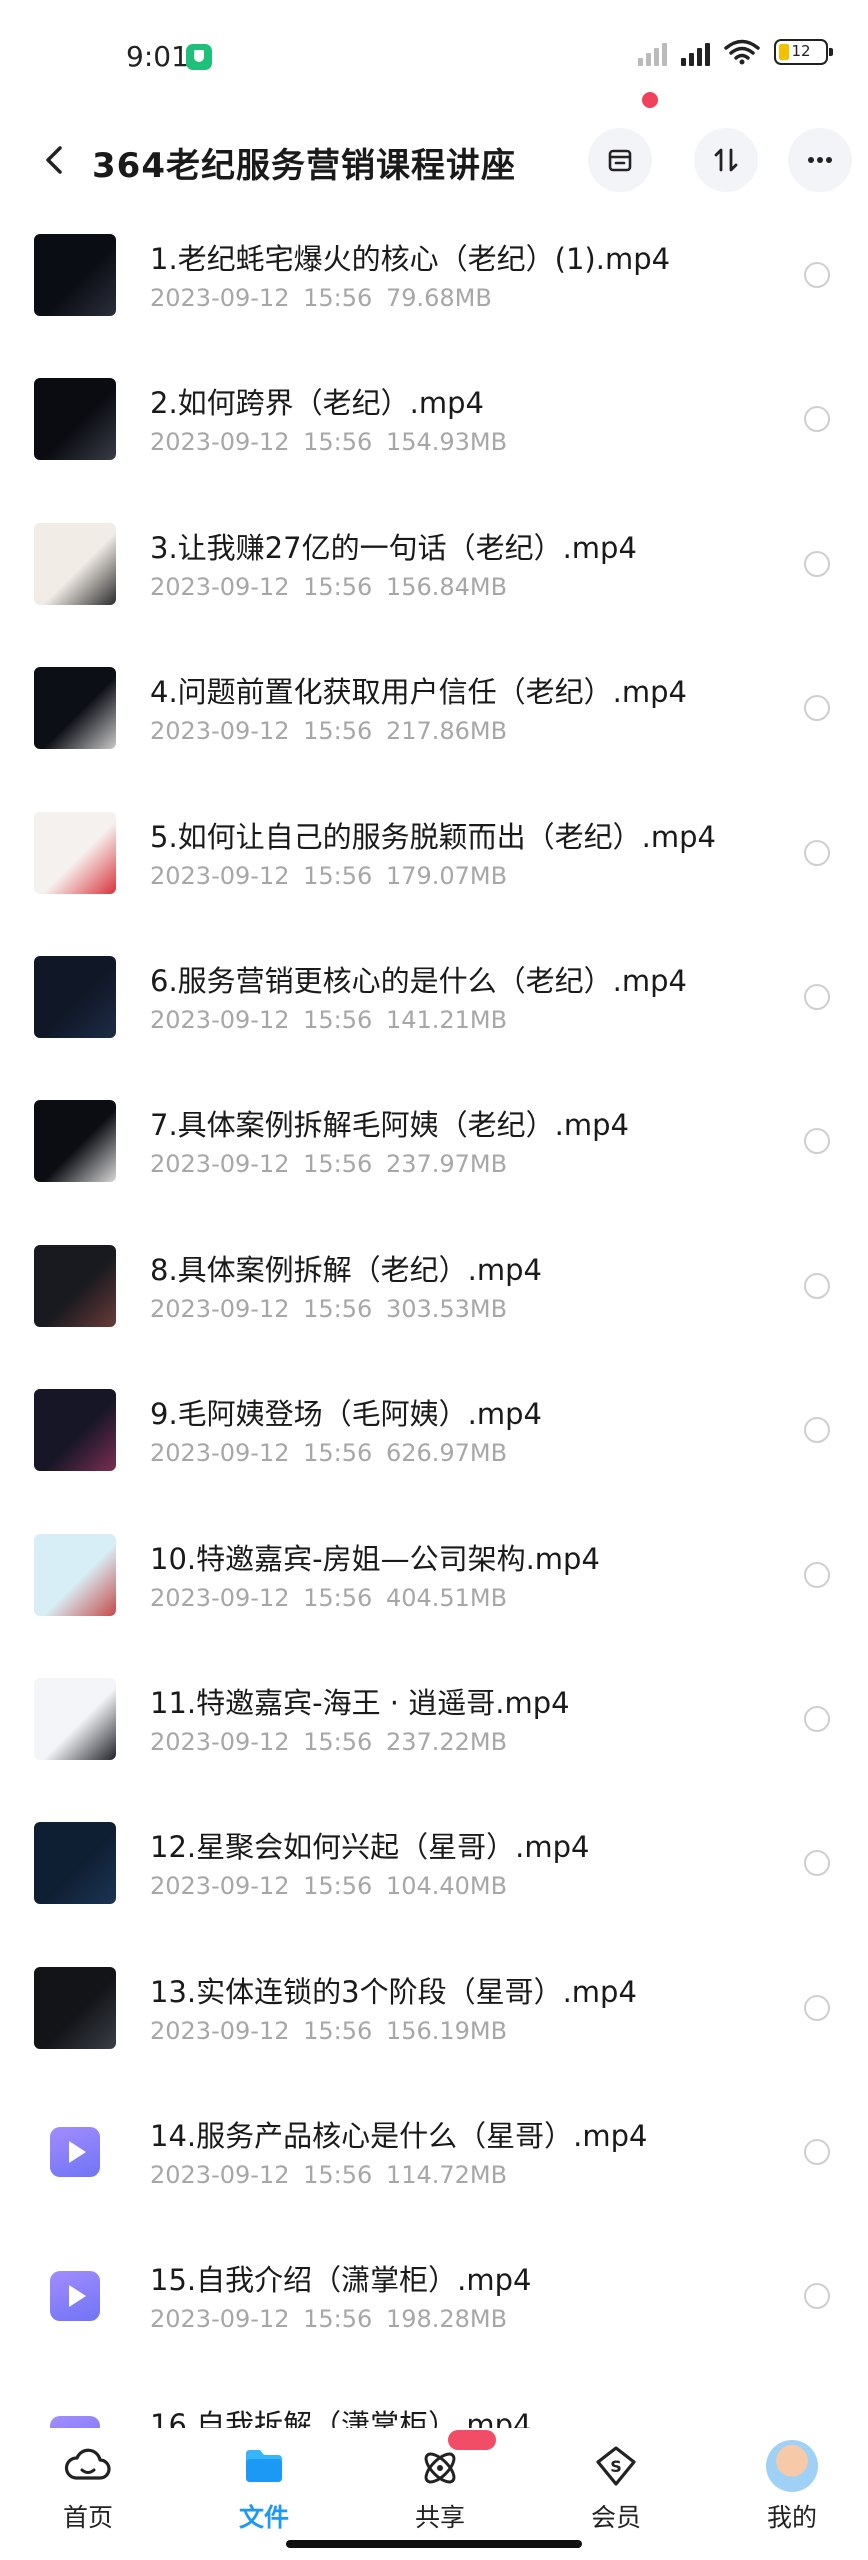  I want to click on file-name: 3.让我赚27亿的一句话（老纪）.mp4, so click(393, 547).